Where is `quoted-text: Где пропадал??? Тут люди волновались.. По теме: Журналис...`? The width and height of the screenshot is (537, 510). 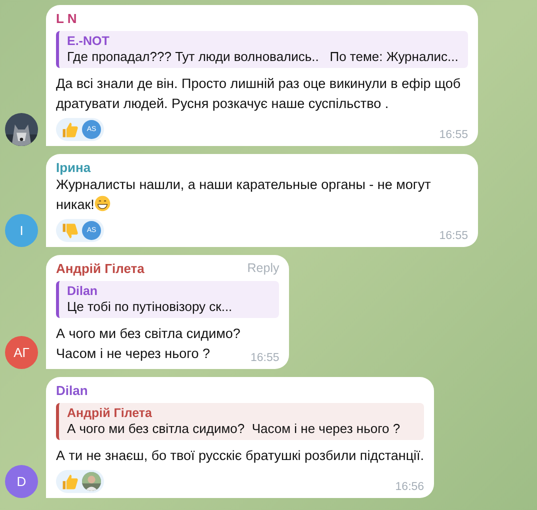
quoted-text: Где пропадал??? Тут люди волновались.. По теме: Журналис... is located at coordinates (263, 56).